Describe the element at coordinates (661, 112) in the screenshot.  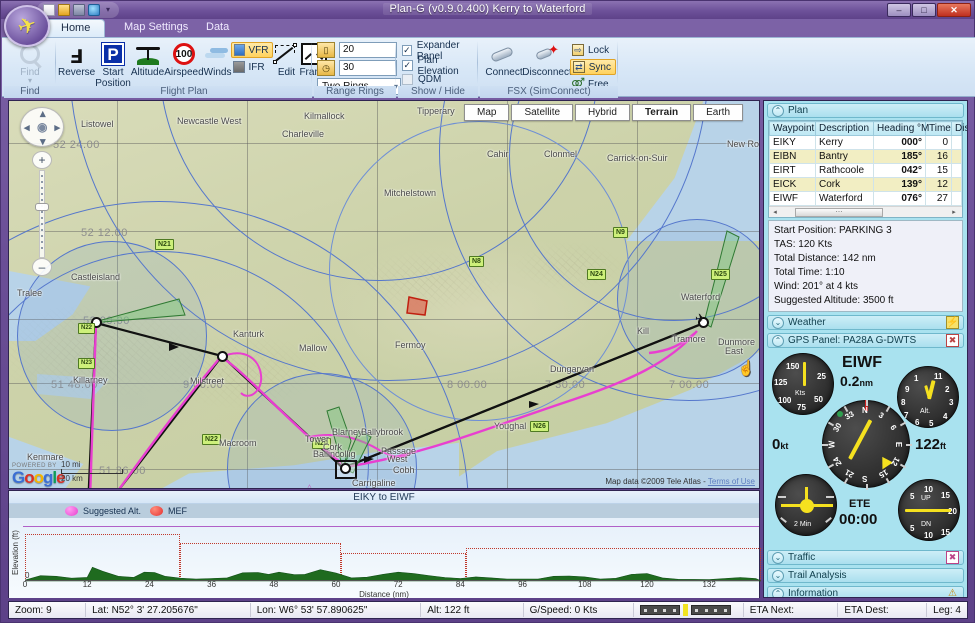
I see `map-view-terrain: Terrain` at that location.